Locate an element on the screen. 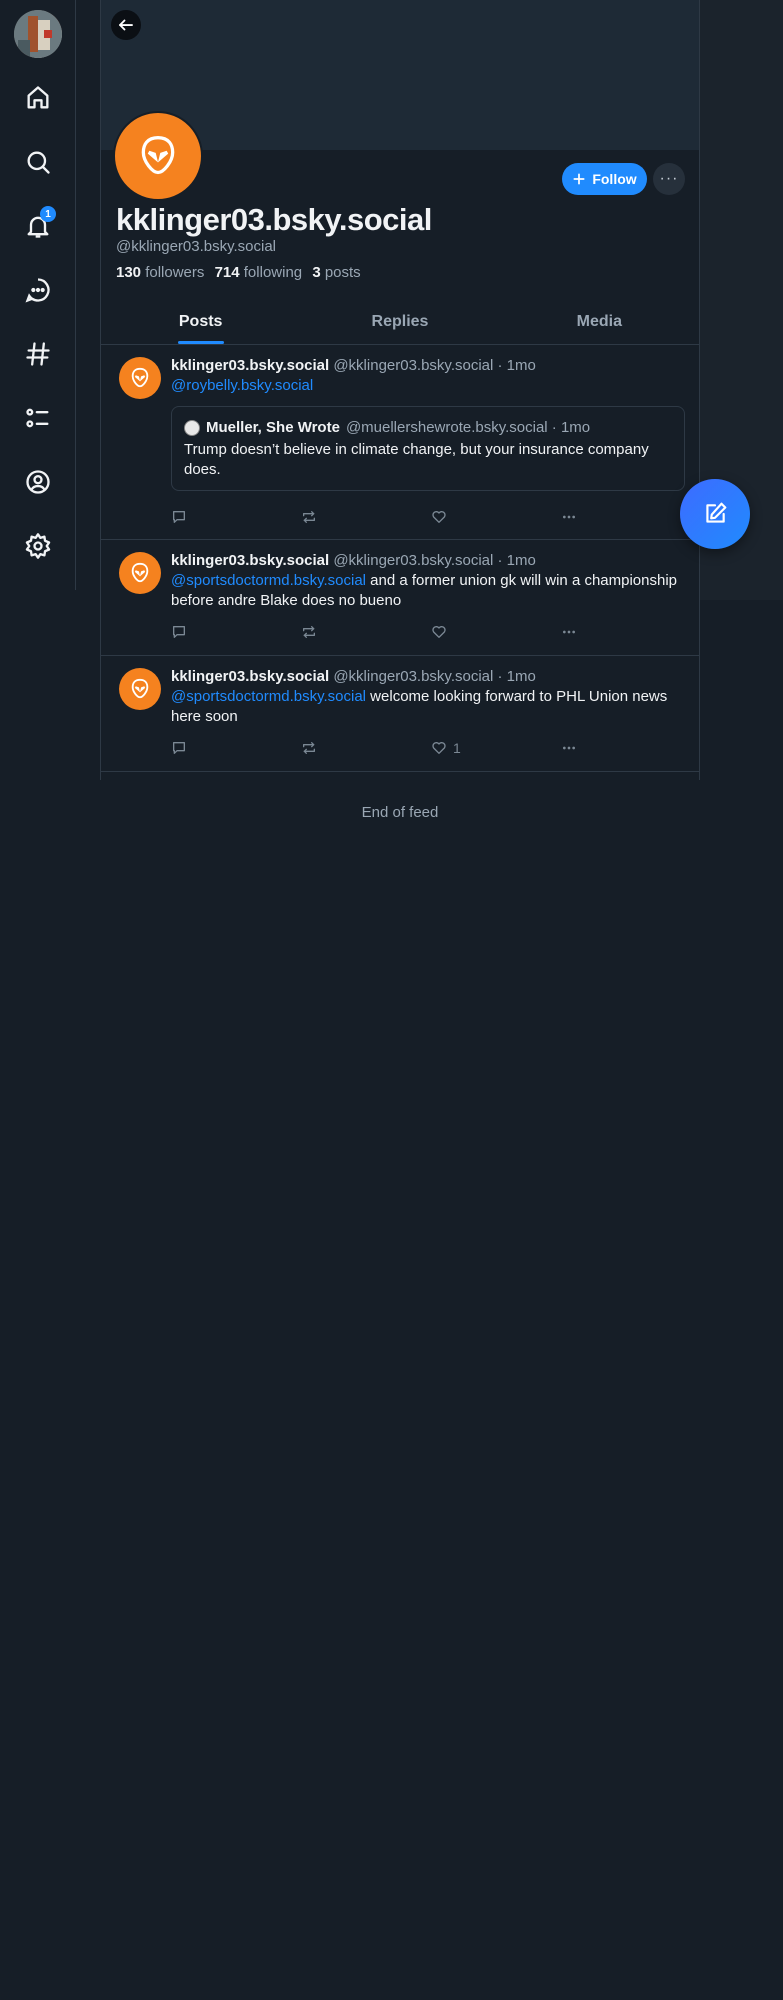 Image resolution: width=783 pixels, height=2000 pixels. like-button: 1 is located at coordinates (496, 748).